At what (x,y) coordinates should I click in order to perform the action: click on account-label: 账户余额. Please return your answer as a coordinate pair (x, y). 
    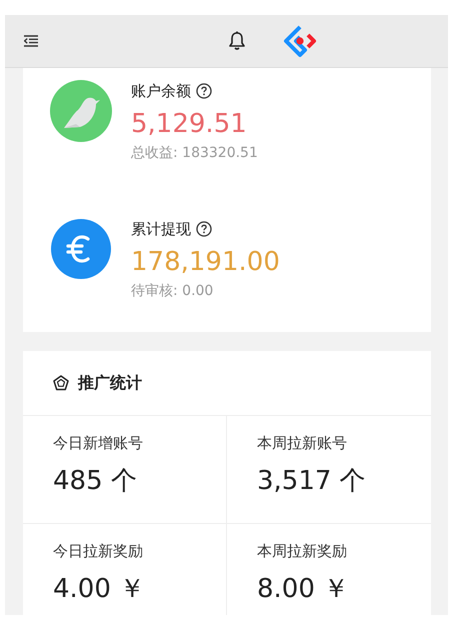
    Looking at the image, I should click on (161, 91).